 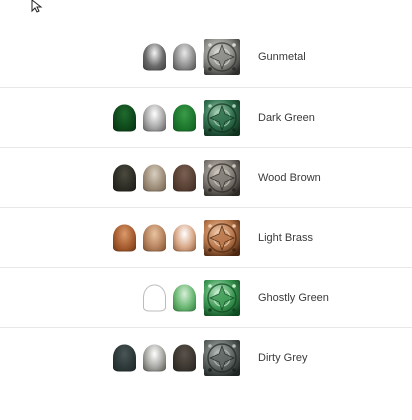 I want to click on paint-row: Light Brass, so click(x=206, y=238).